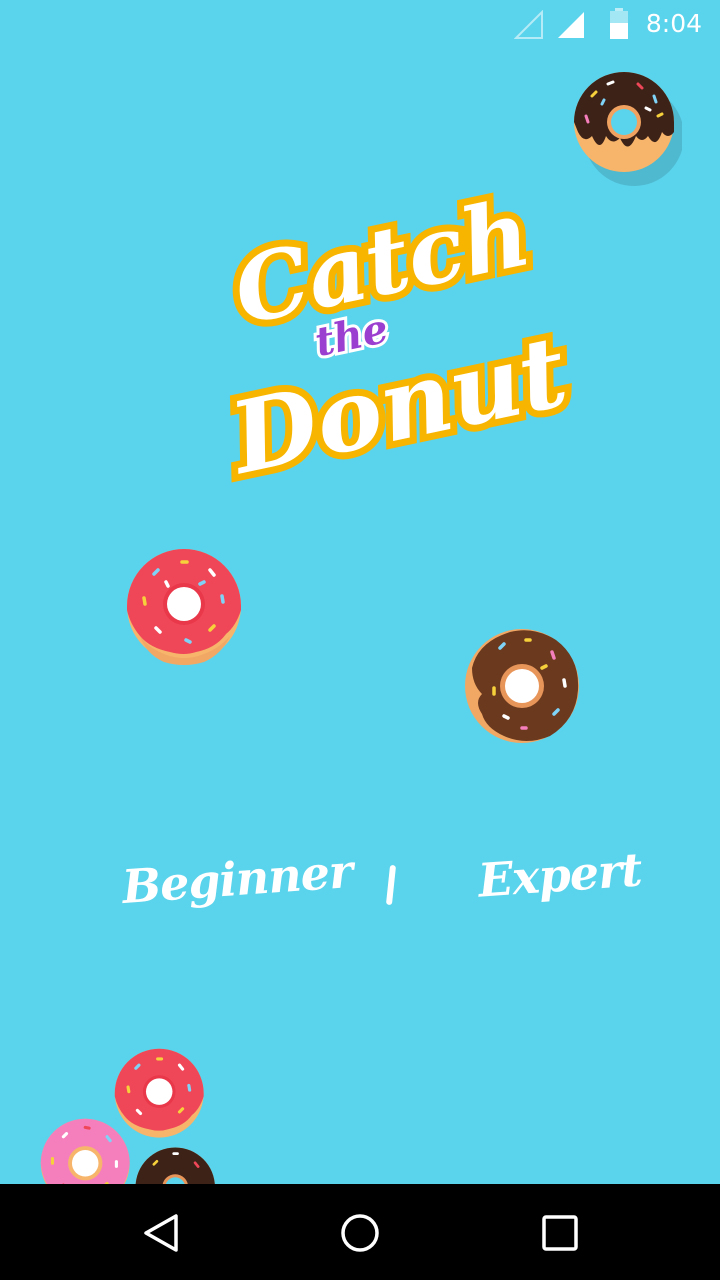  What do you see at coordinates (161, 1233) in the screenshot?
I see `back-icon` at bounding box center [161, 1233].